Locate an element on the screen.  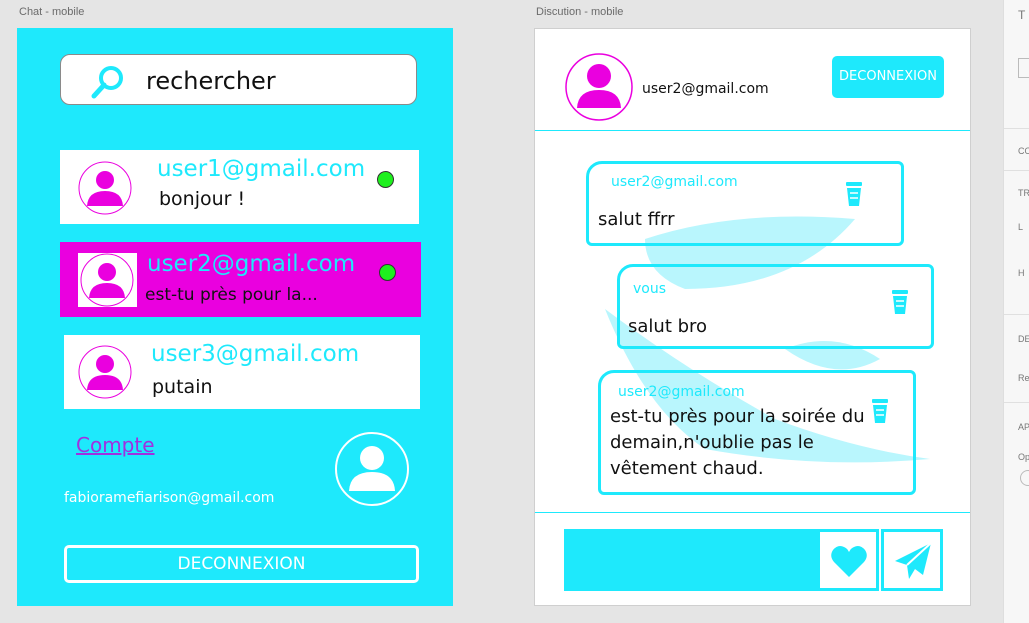
message-composer is located at coordinates (754, 560).